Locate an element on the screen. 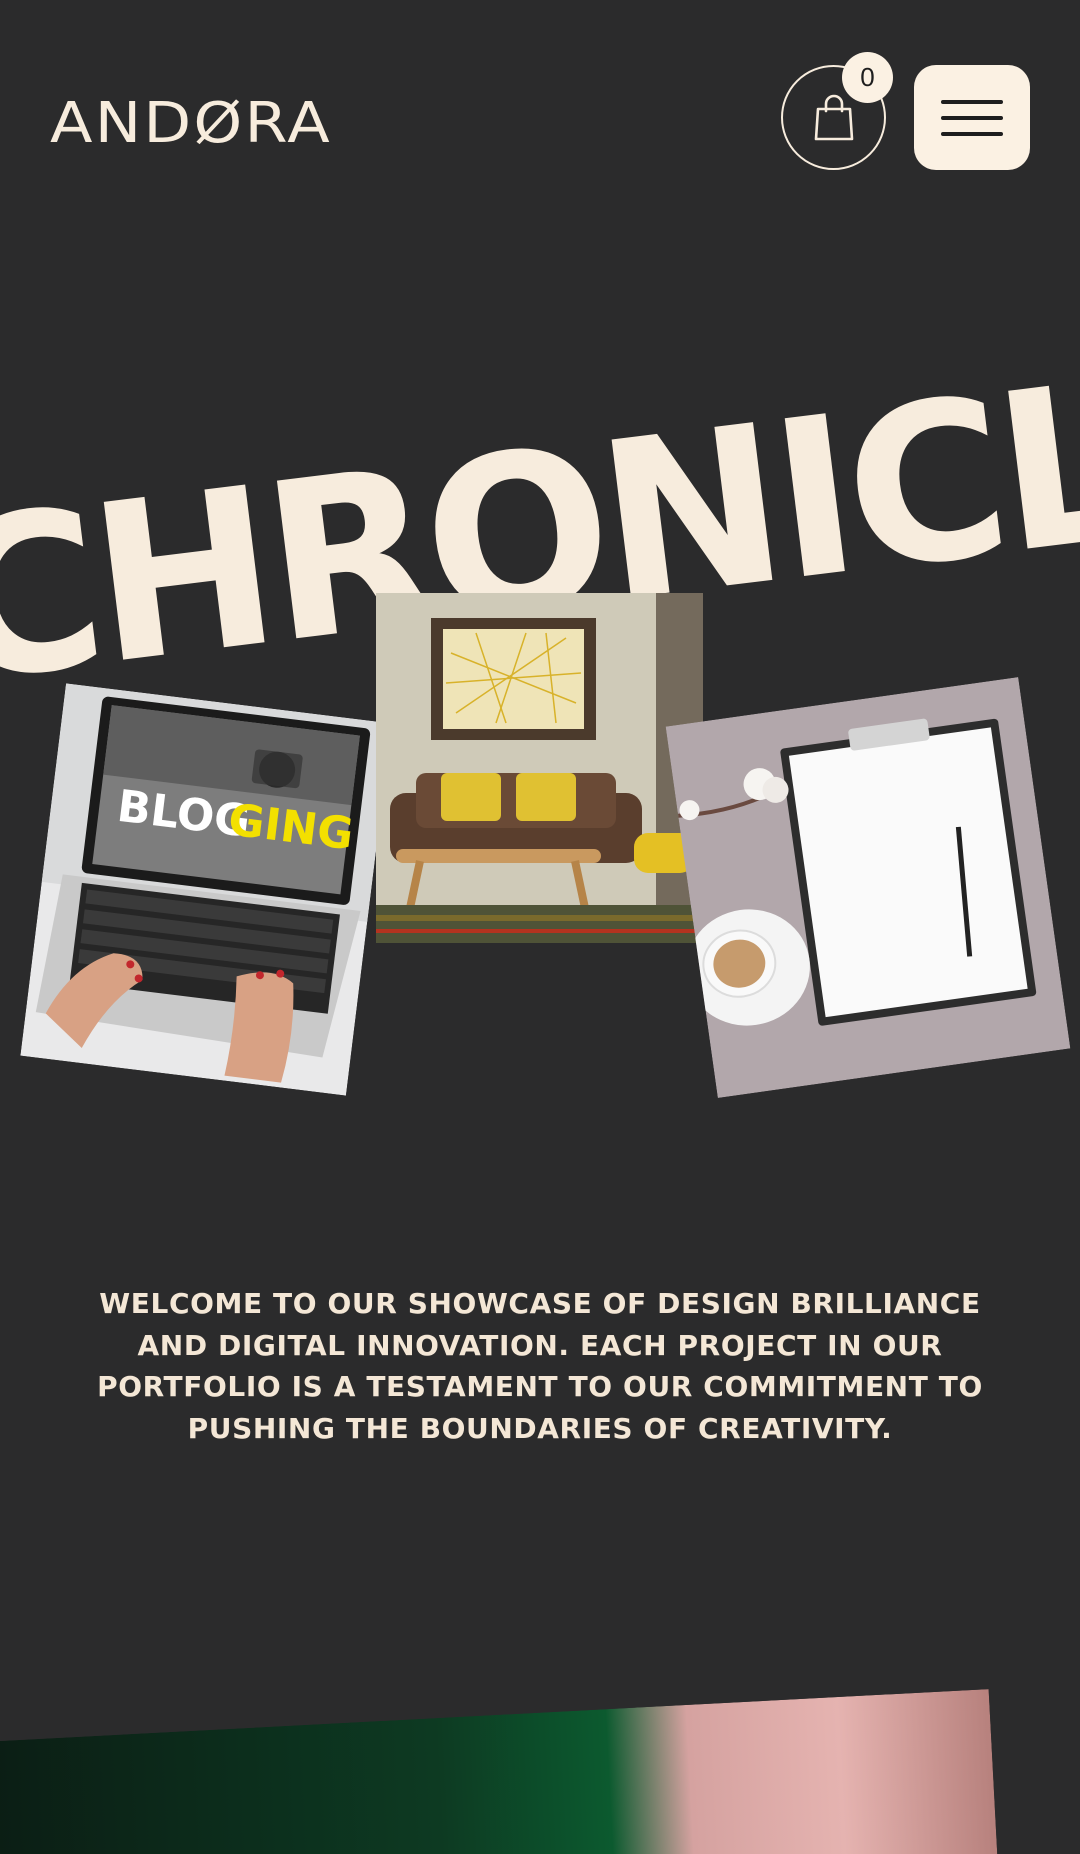  project-card-blogging: BLOG GING is located at coordinates (206, 889).